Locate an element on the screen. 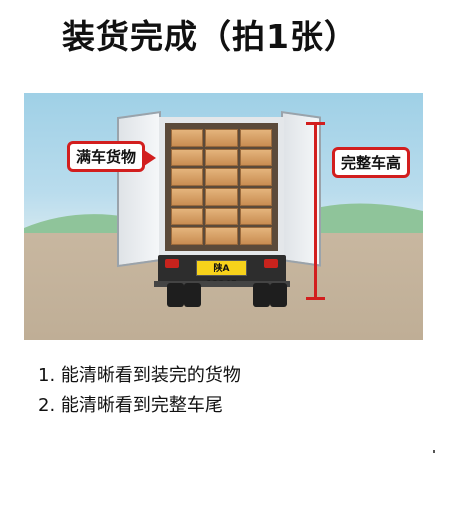  height-label: 完整车高 is located at coordinates (371, 162).